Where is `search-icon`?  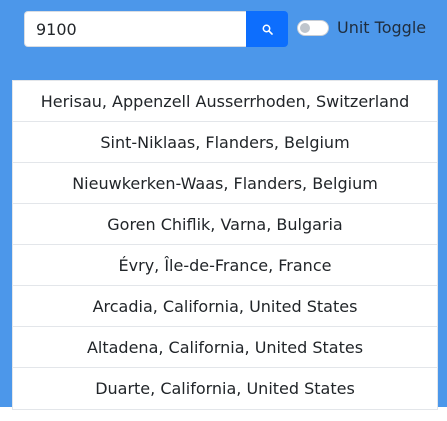 search-icon is located at coordinates (267, 29).